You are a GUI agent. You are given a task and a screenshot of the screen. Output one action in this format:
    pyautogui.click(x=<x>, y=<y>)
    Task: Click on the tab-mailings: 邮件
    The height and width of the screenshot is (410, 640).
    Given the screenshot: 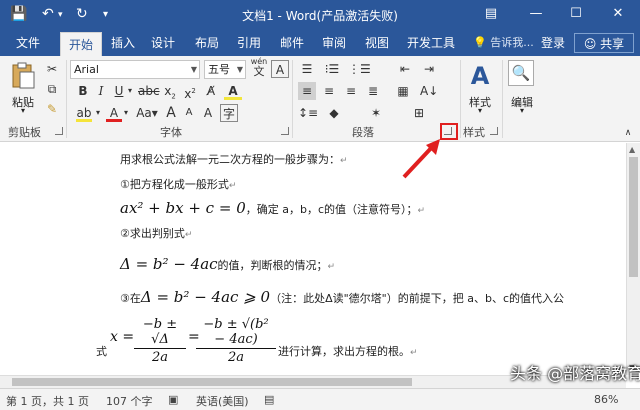 What is the action you would take?
    pyautogui.click(x=292, y=43)
    